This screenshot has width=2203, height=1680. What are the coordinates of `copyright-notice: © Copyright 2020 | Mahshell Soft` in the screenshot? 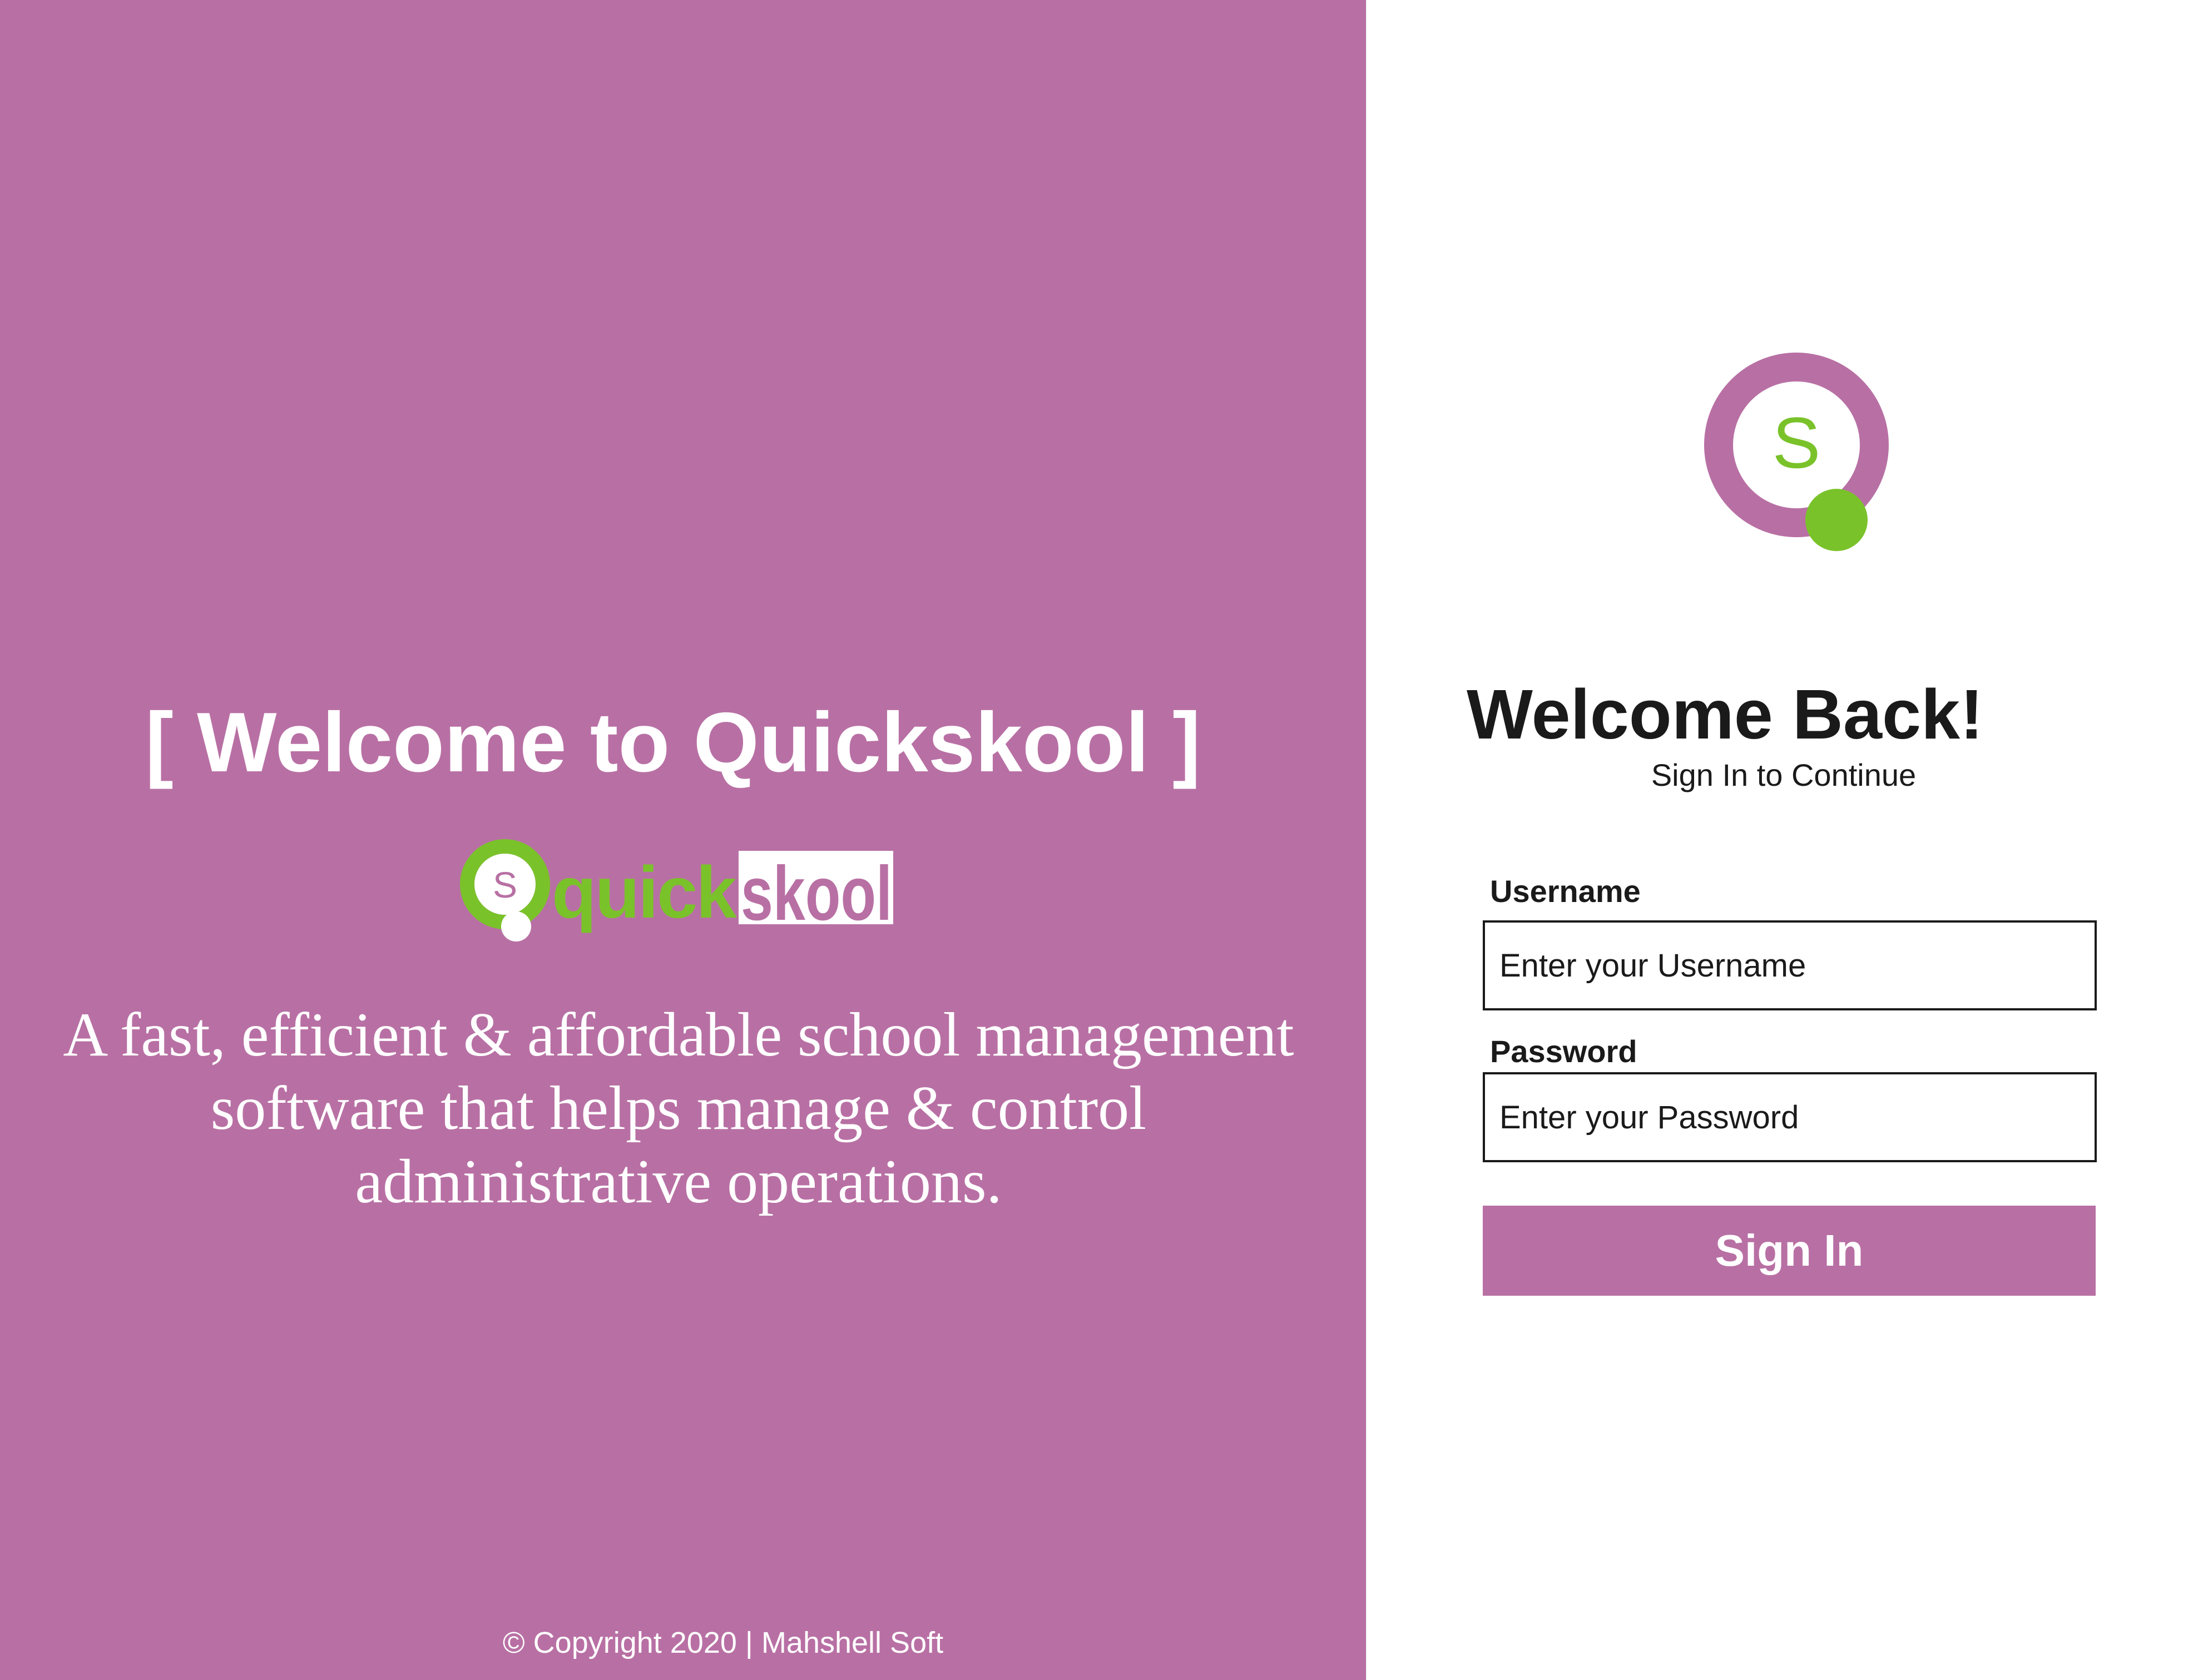 It's located at (723, 1642).